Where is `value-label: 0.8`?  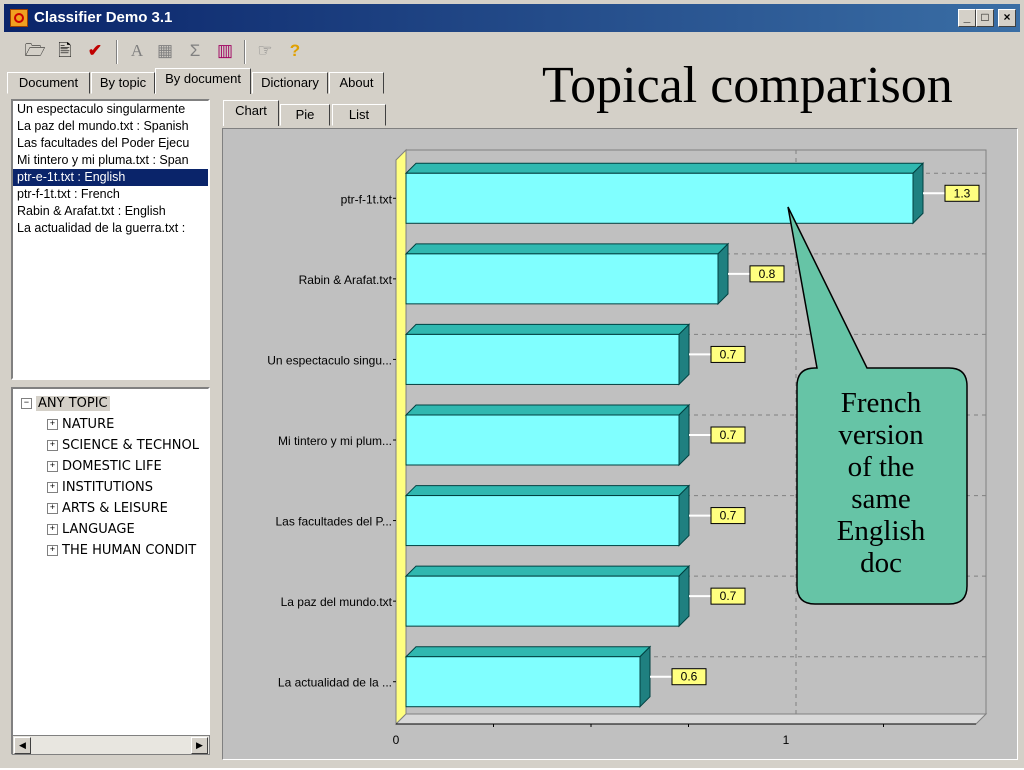 value-label: 0.8 is located at coordinates (767, 274).